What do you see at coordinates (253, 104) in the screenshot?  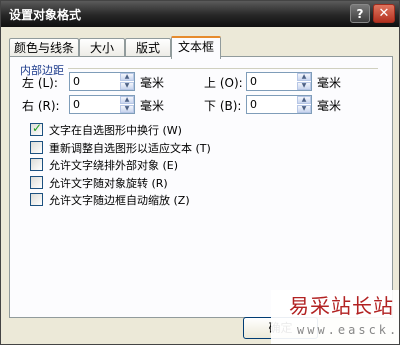 I see `bottom-margin-value: 0` at bounding box center [253, 104].